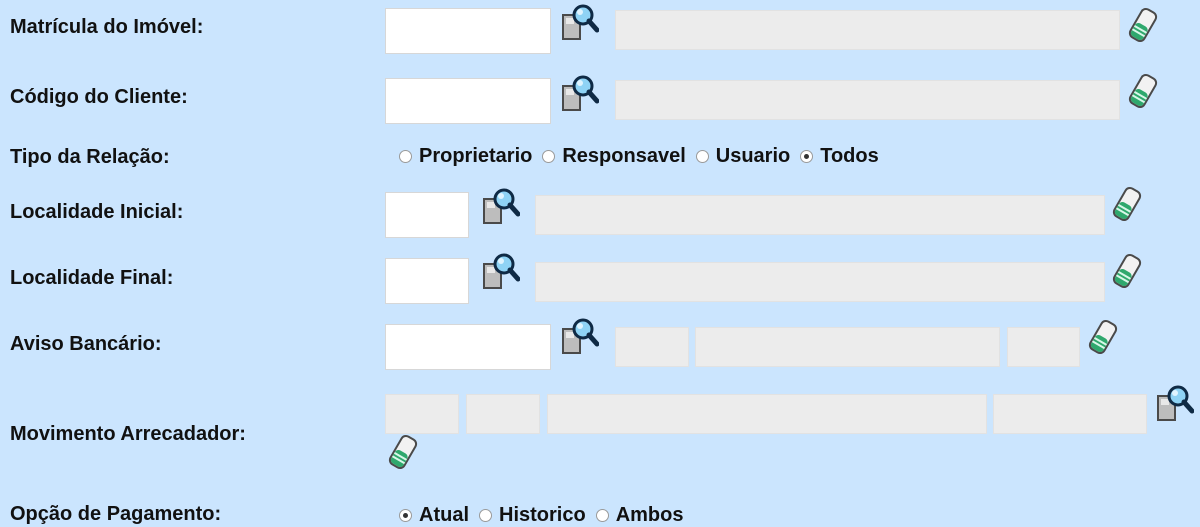  Describe the element at coordinates (97, 212) in the screenshot. I see `localidade-inicial-label: Localidade Inicial:` at that location.